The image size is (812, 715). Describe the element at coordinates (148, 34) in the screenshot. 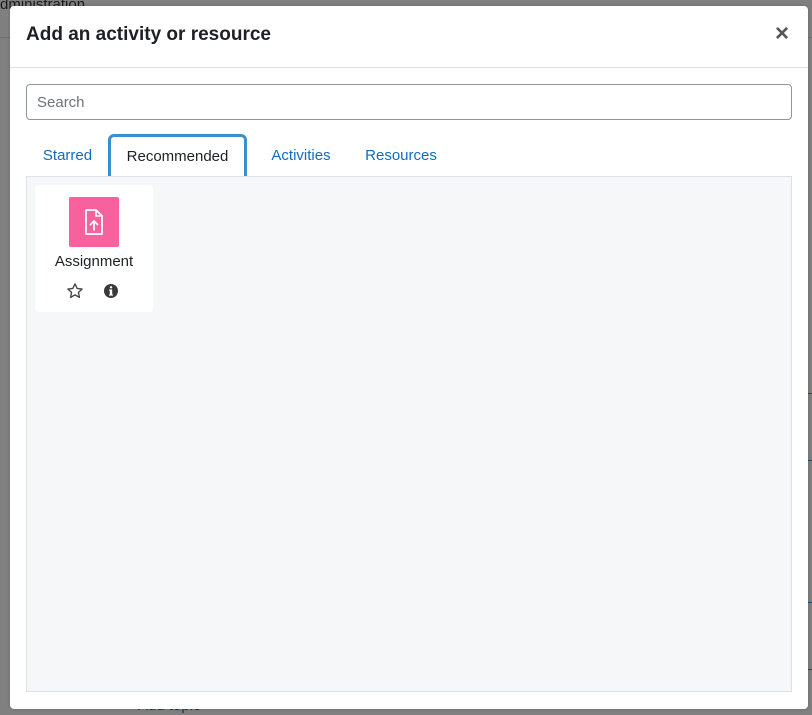

I see `modal-title: Add an activity or resource` at that location.